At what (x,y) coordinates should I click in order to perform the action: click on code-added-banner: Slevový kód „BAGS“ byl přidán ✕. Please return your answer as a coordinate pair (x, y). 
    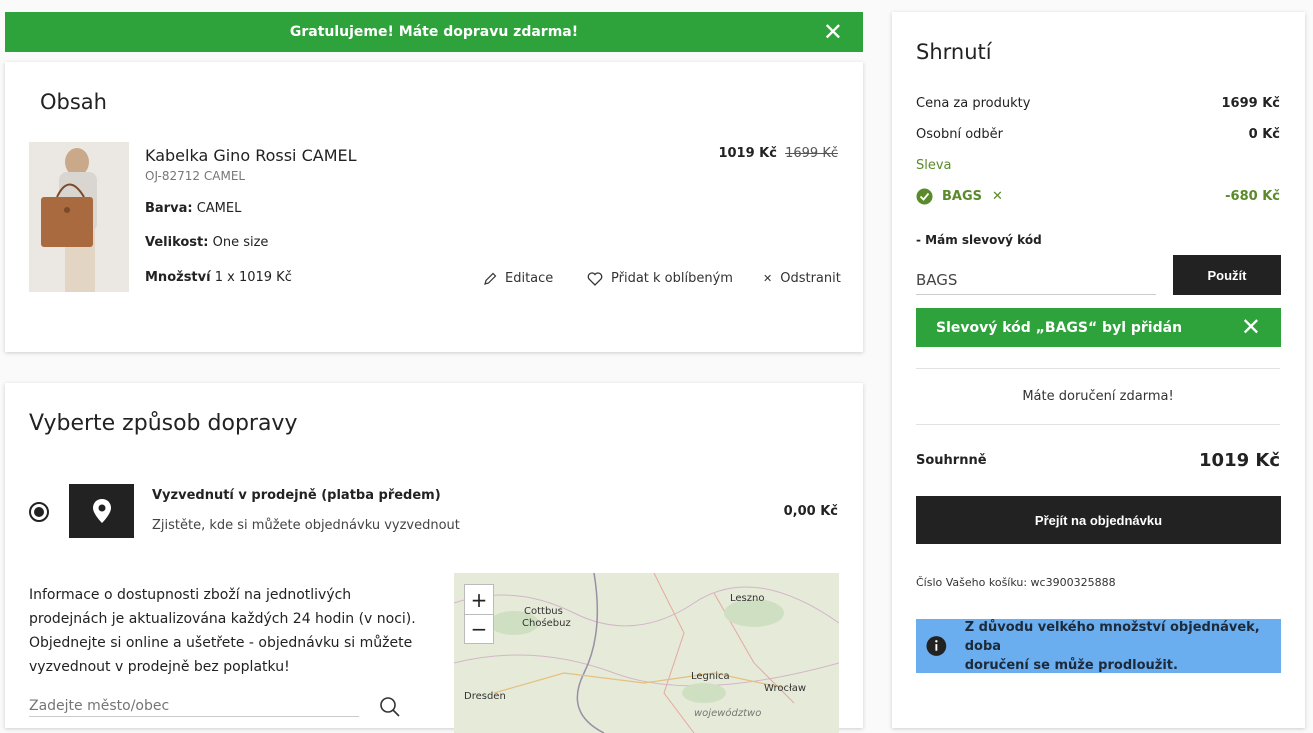
    Looking at the image, I should click on (1098, 327).